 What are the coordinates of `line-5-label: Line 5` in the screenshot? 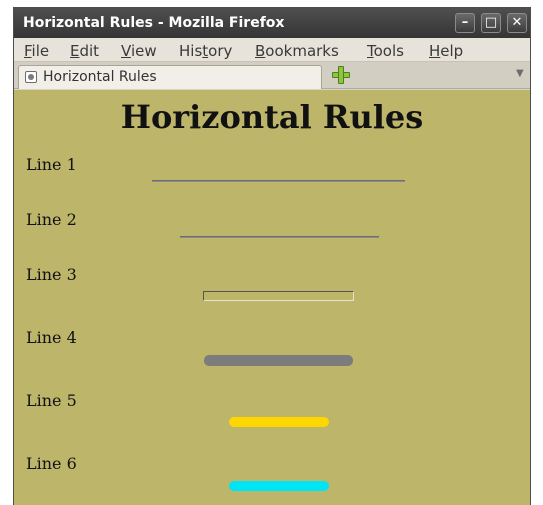 It's located at (51, 400).